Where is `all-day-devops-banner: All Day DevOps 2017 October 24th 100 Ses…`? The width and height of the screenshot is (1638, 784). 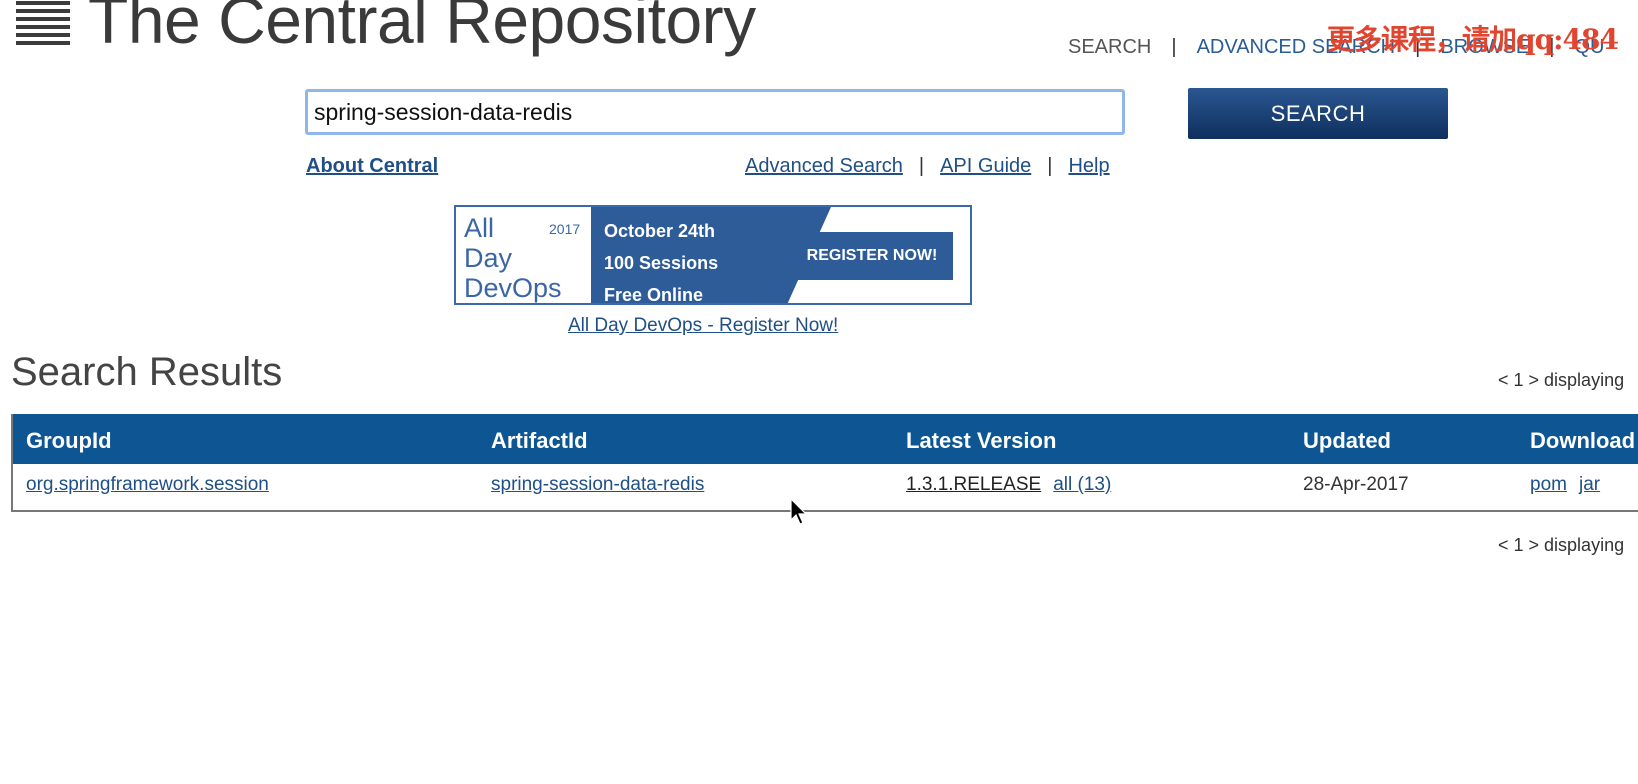
all-day-devops-banner: All Day DevOps 2017 October 24th 100 Ses… is located at coordinates (713, 255).